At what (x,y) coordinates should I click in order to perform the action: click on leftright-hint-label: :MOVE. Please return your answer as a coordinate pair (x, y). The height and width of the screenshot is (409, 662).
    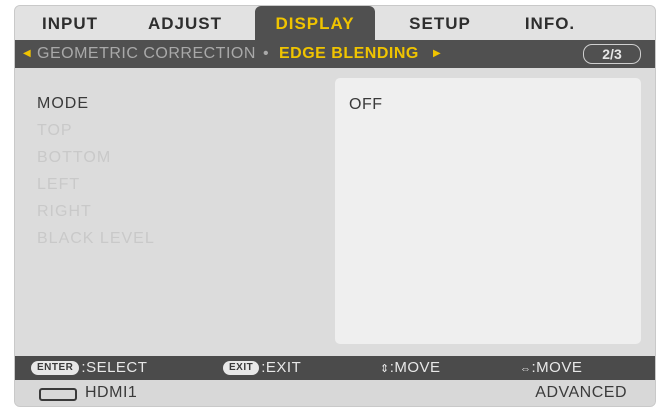
    Looking at the image, I should click on (557, 367).